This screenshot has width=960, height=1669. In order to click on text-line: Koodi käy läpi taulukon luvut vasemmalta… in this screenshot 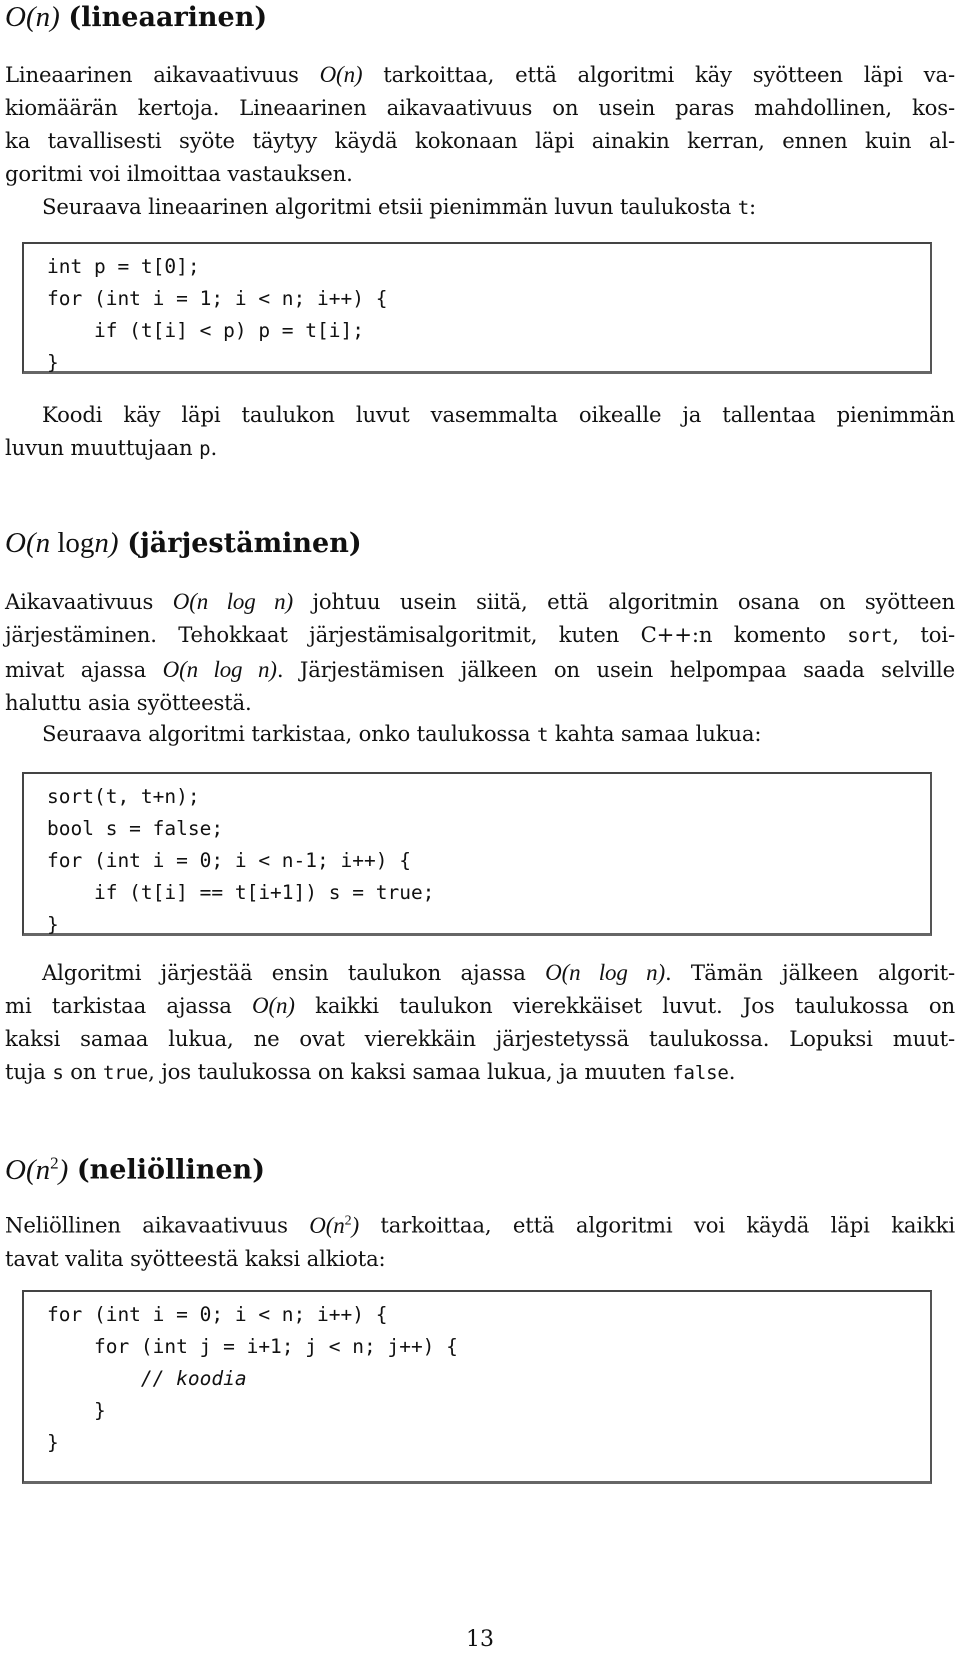, I will do `click(498, 414)`.